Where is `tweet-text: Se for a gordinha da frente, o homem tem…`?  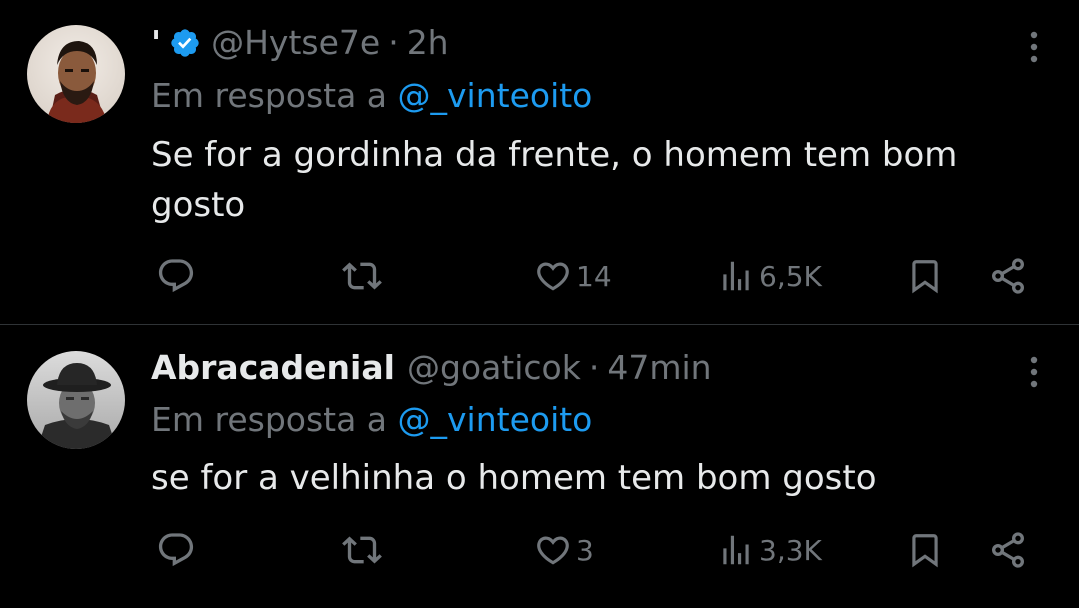
tweet-text: Se for a gordinha da frente, o homem tem… is located at coordinates (554, 180).